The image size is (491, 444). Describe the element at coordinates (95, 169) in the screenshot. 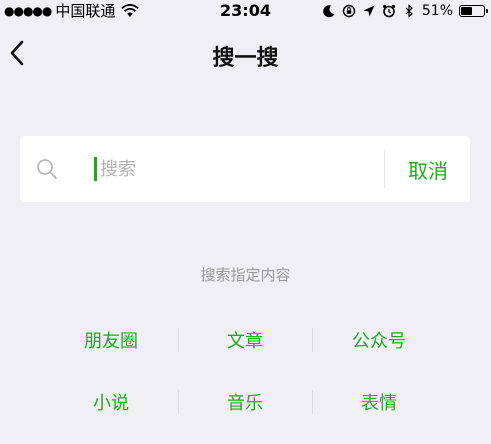

I see `text-cursor` at that location.